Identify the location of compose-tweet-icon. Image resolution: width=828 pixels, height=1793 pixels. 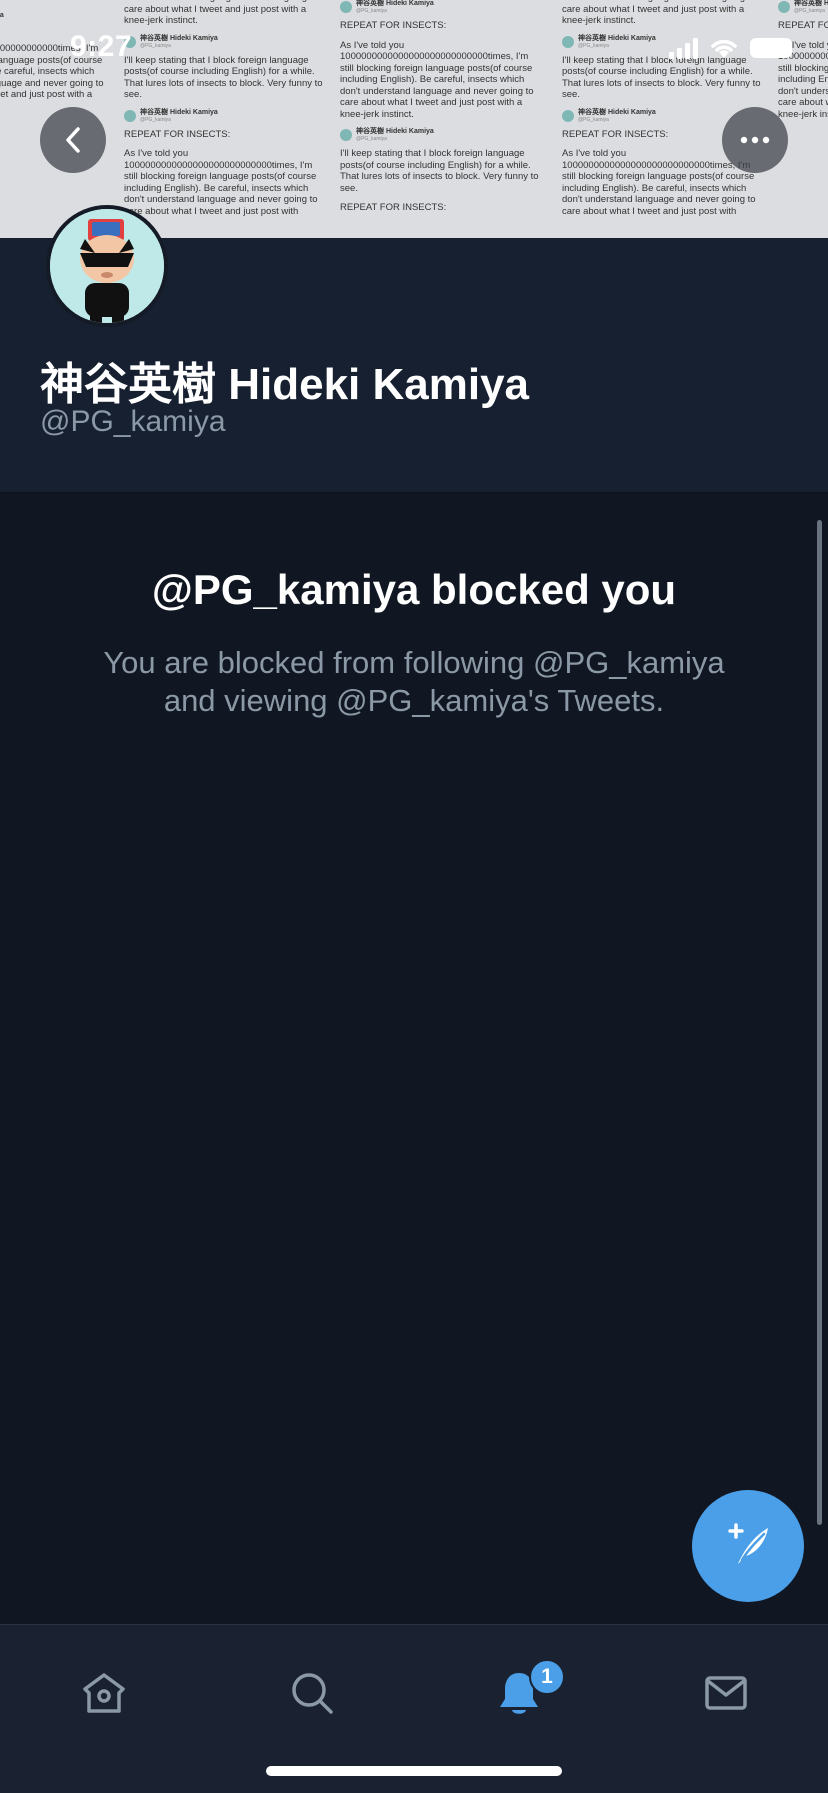
(748, 1543).